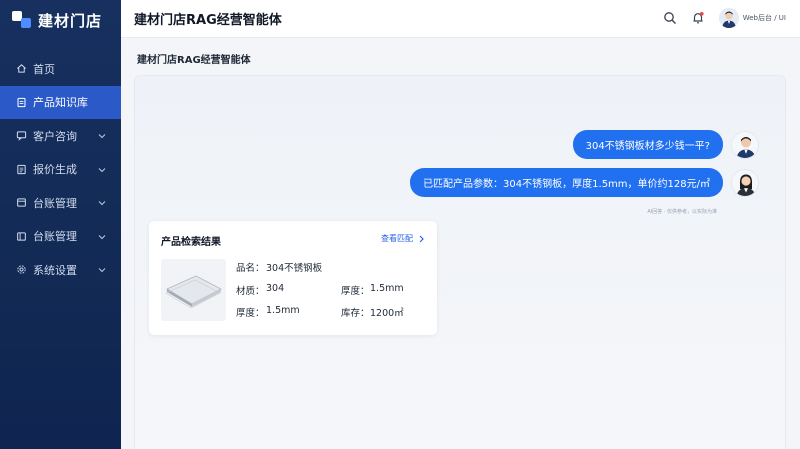  I want to click on view-match-link: 查看匹配, so click(403, 238).